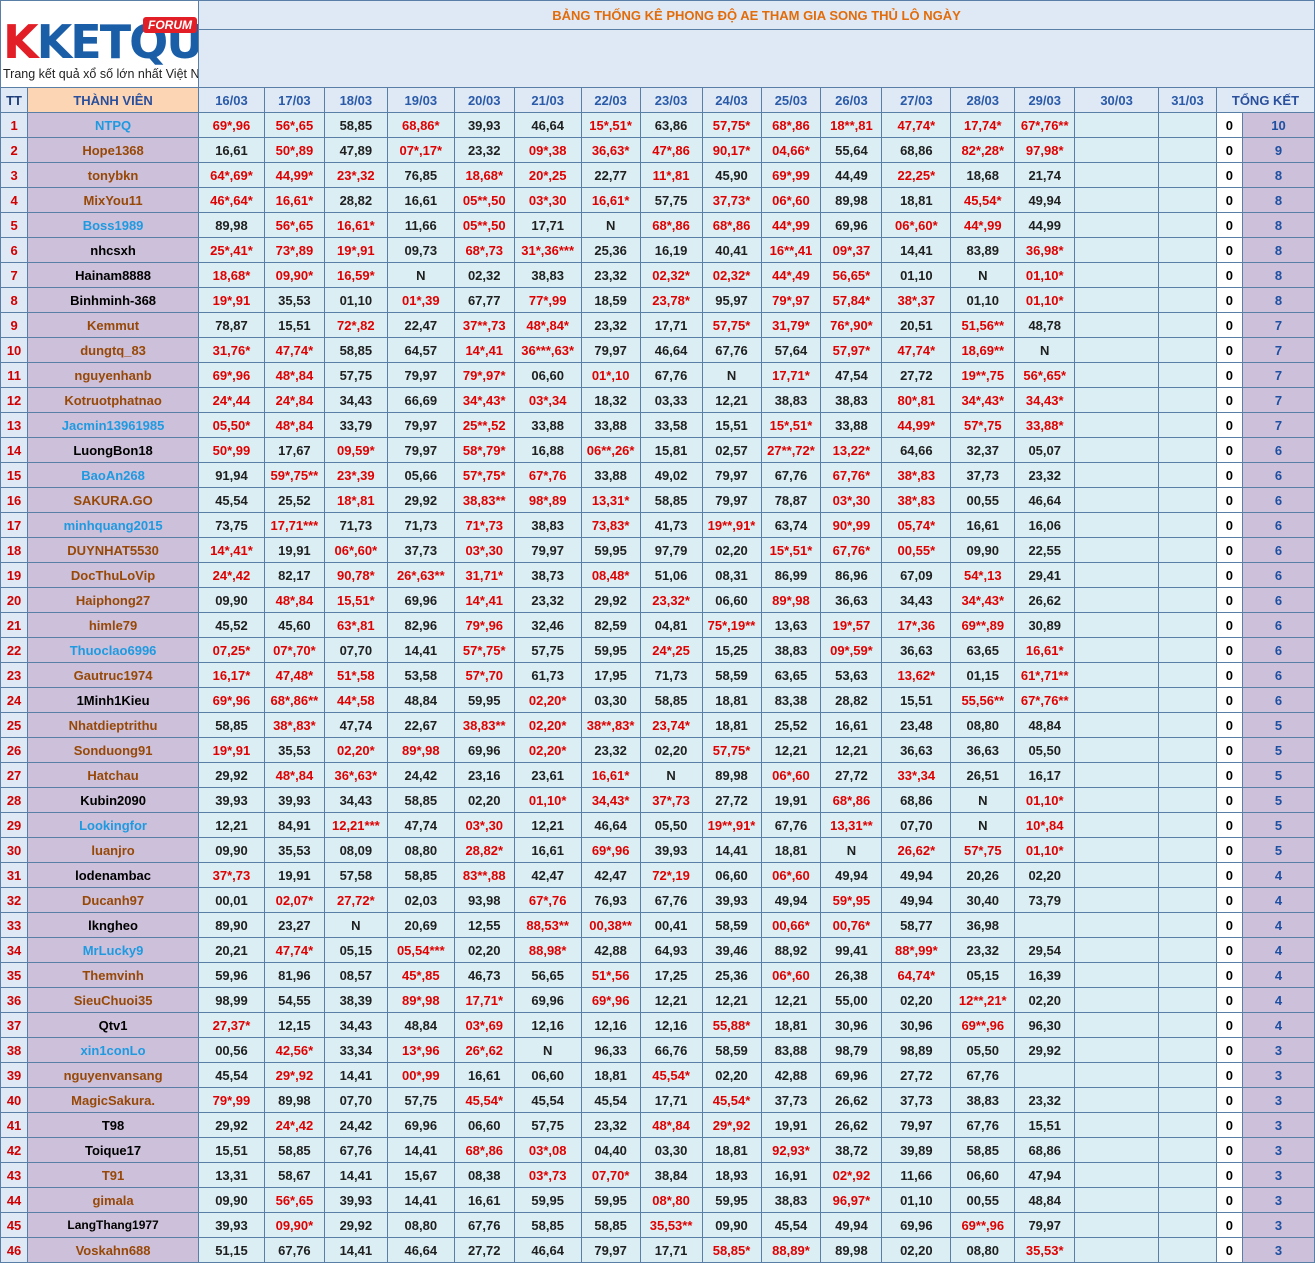  What do you see at coordinates (547, 875) in the screenshot?
I see `result-cell: 42,47` at bounding box center [547, 875].